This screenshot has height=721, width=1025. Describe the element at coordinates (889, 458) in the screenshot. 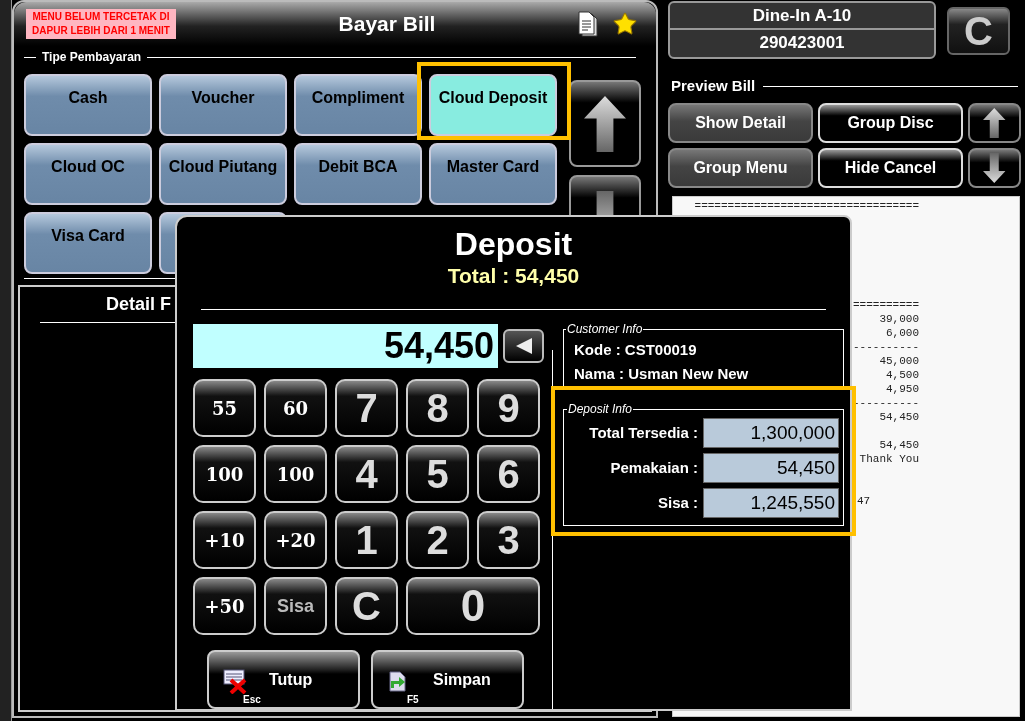

I see `receipt-line: Thank You` at that location.